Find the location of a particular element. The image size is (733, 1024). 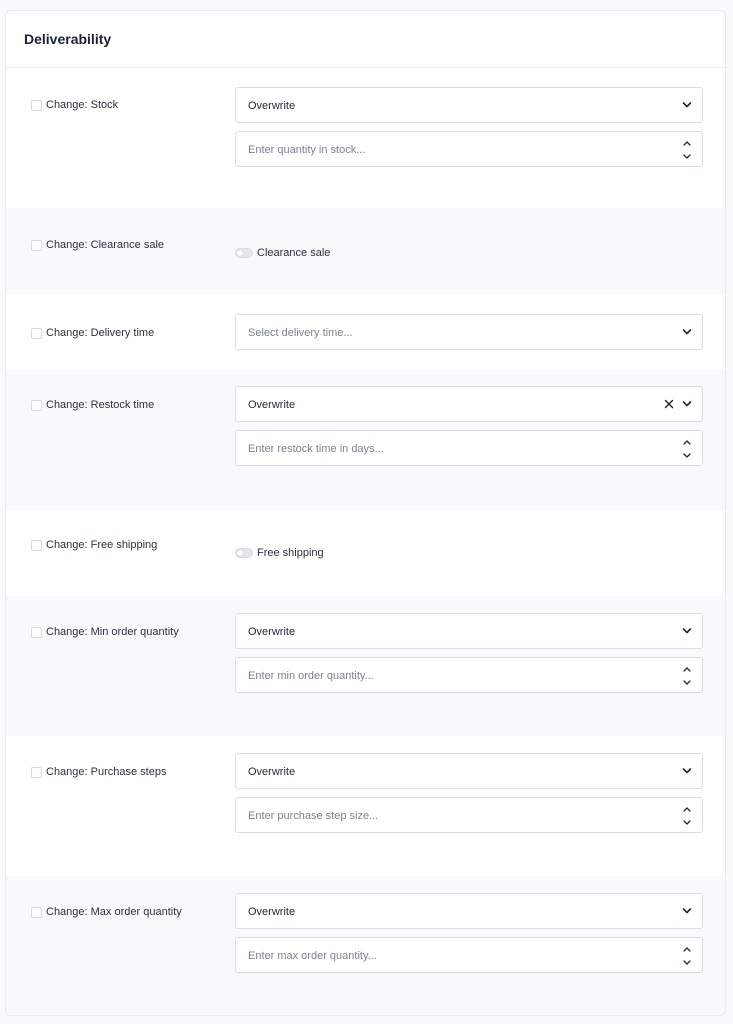

shipping-label: Change: Free shipping is located at coordinates (102, 545).